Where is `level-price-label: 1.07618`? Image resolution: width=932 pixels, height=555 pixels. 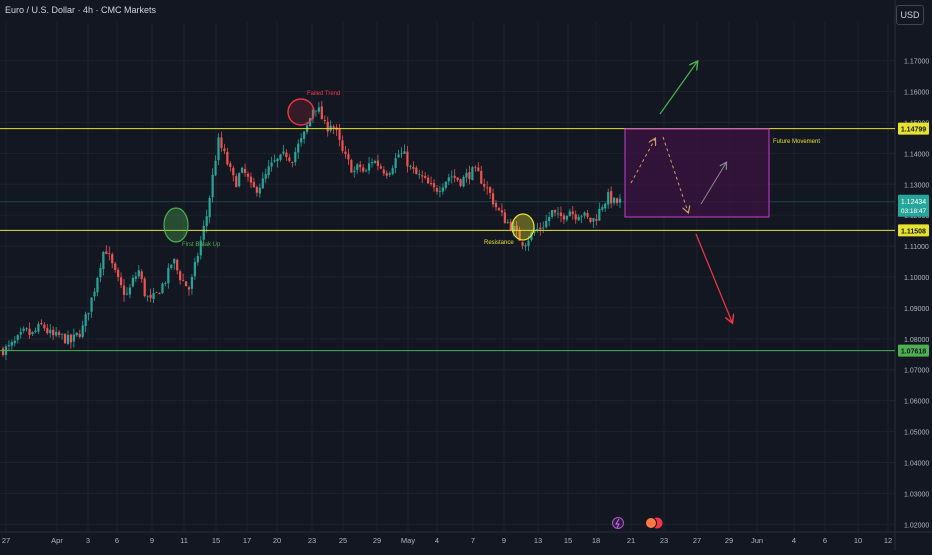
level-price-label: 1.07618 is located at coordinates (913, 350).